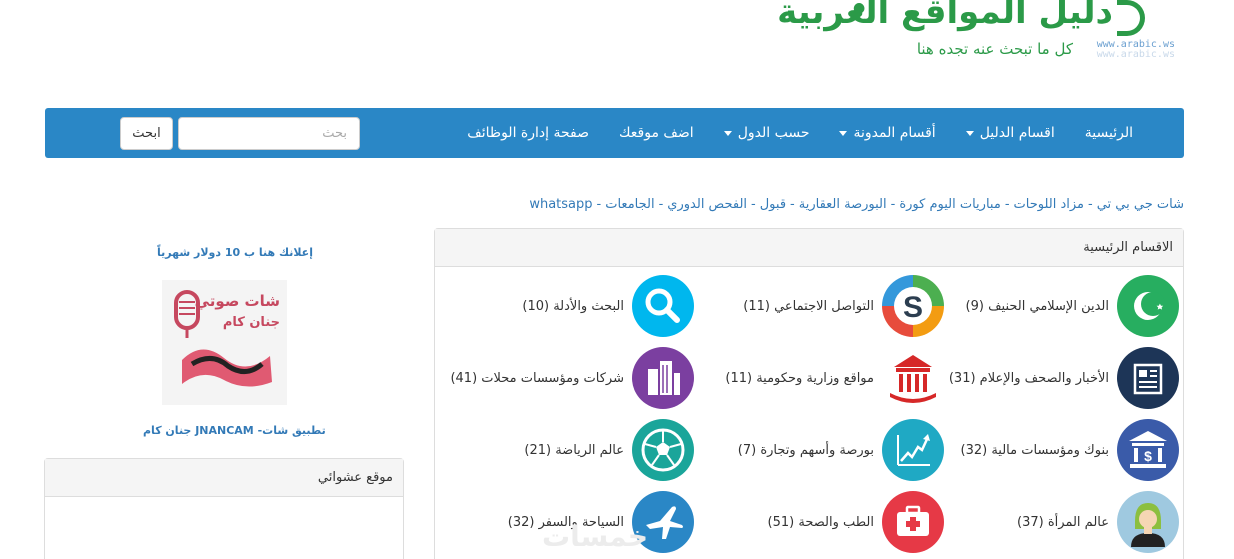 The height and width of the screenshot is (559, 1234). I want to click on nav-item-label: حسب الدول, so click(773, 133).